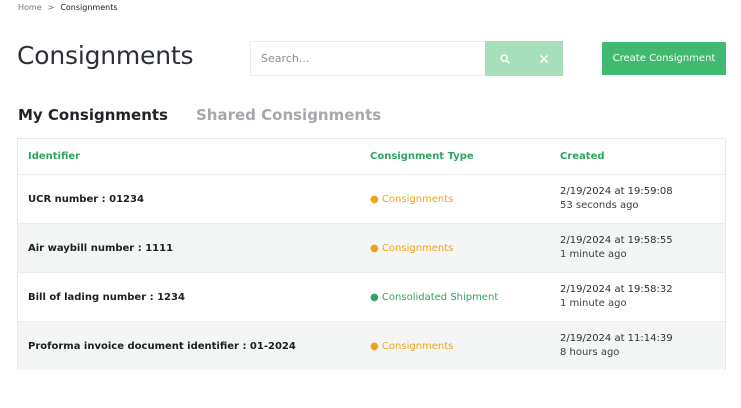 The image size is (741, 408). What do you see at coordinates (616, 346) in the screenshot?
I see `row-created: 2/19/2024 at 11:14:39 8 hours ago` at bounding box center [616, 346].